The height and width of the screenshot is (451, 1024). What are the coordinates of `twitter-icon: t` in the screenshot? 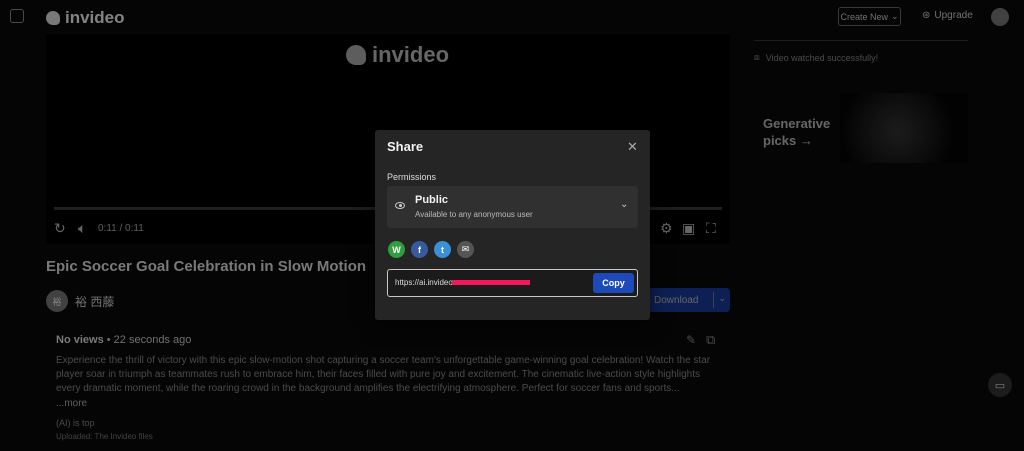 It's located at (442, 249).